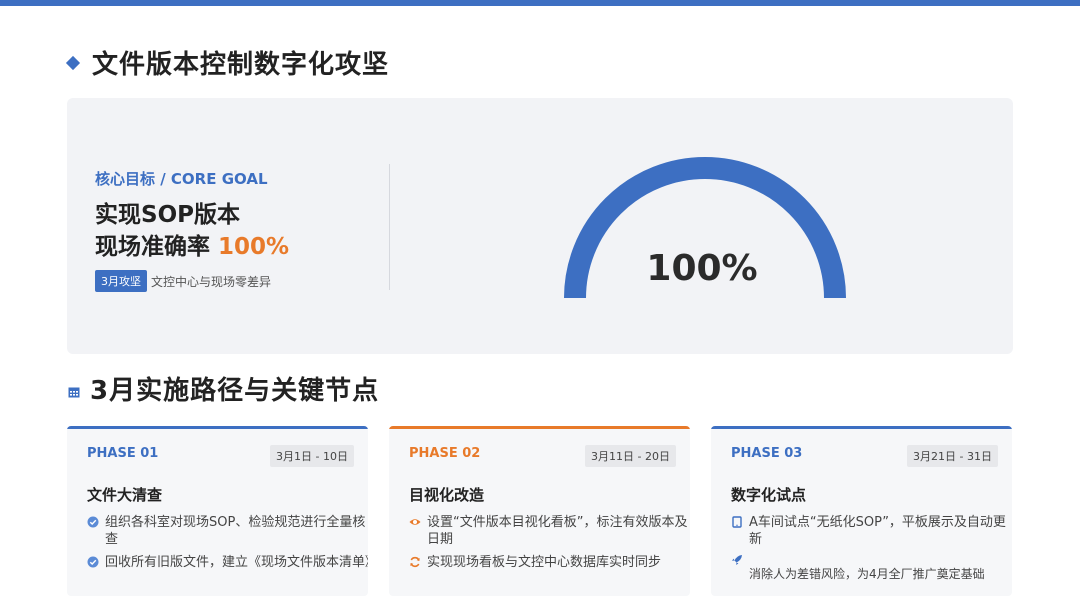 The height and width of the screenshot is (608, 1080). What do you see at coordinates (952, 456) in the screenshot?
I see `phase-date-badge: 3月21日 - 31日` at bounding box center [952, 456].